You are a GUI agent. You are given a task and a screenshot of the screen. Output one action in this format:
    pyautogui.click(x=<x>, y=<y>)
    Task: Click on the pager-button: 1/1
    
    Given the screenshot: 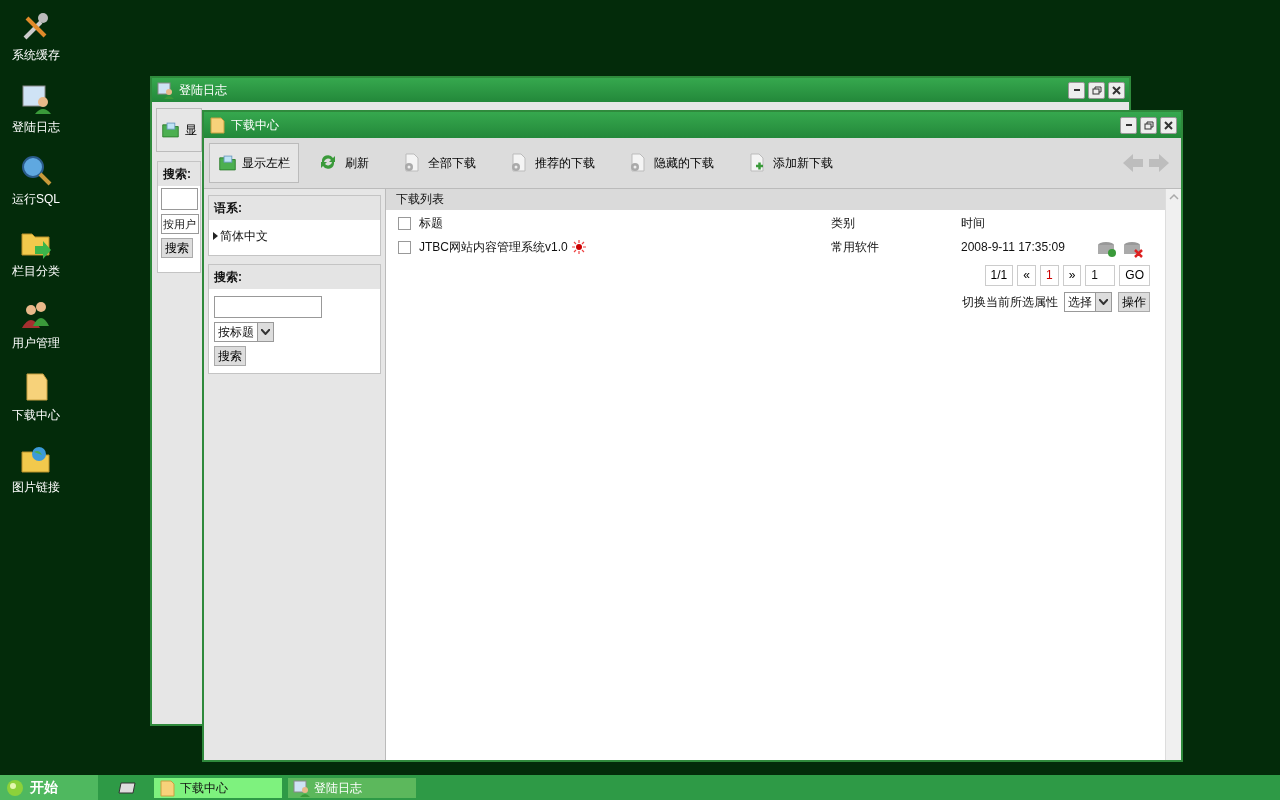 What is the action you would take?
    pyautogui.click(x=999, y=275)
    